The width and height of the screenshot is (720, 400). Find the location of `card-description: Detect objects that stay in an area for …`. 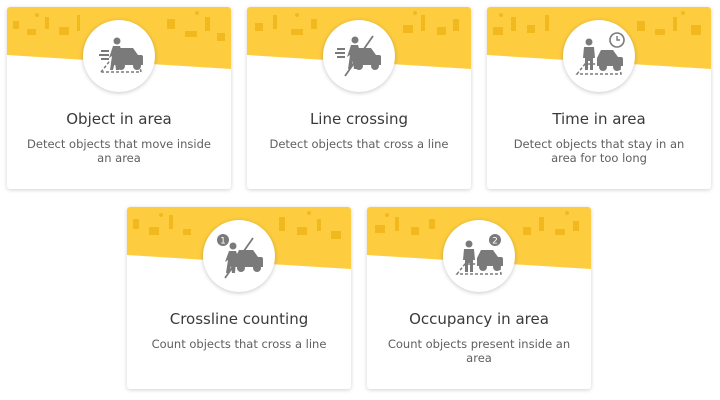

card-description: Detect objects that stay in an area for … is located at coordinates (599, 151).